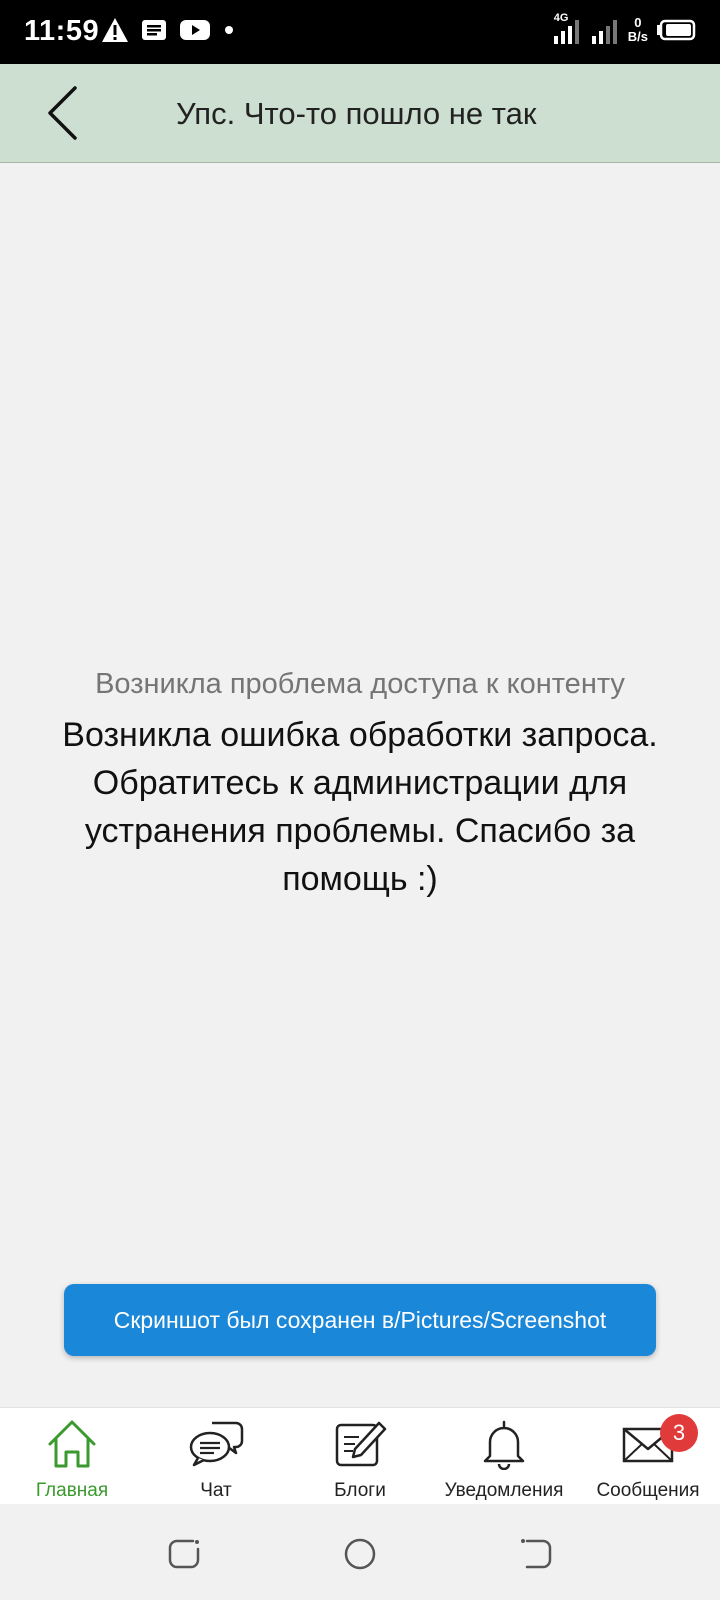  I want to click on chat-icon, so click(216, 1444).